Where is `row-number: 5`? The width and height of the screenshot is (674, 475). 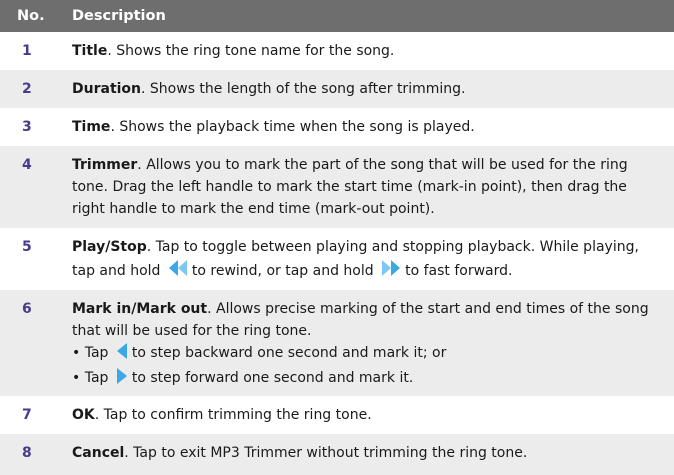 row-number: 5 is located at coordinates (27, 247).